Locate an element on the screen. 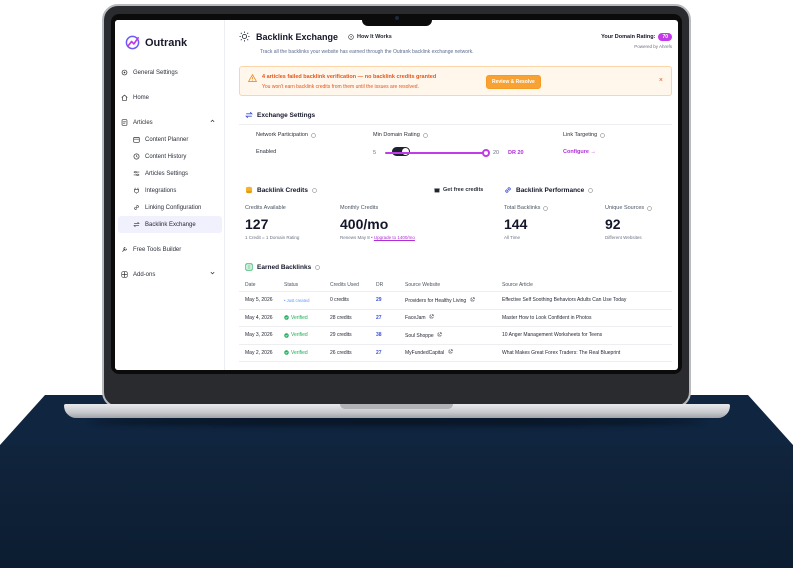  unique-sources-text: Unique Sources is located at coordinates (625, 208).